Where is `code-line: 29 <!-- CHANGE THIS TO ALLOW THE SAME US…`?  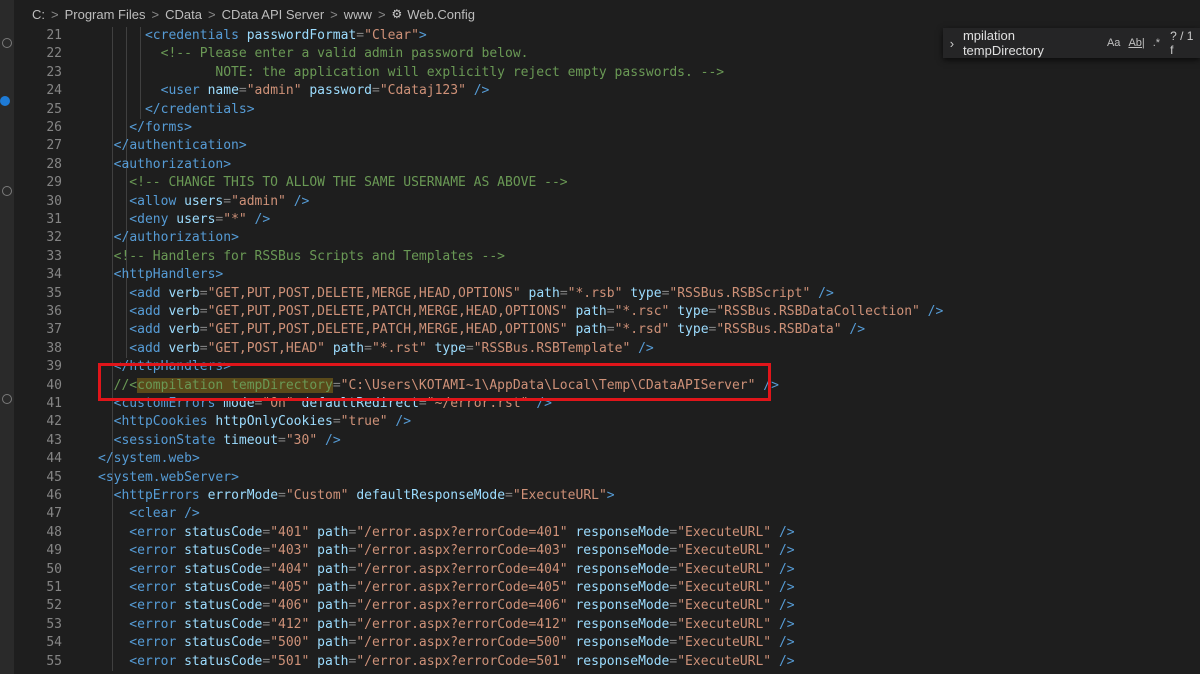 code-line: 29 <!-- CHANGE THIS TO ALLOW THE SAME US… is located at coordinates (607, 183).